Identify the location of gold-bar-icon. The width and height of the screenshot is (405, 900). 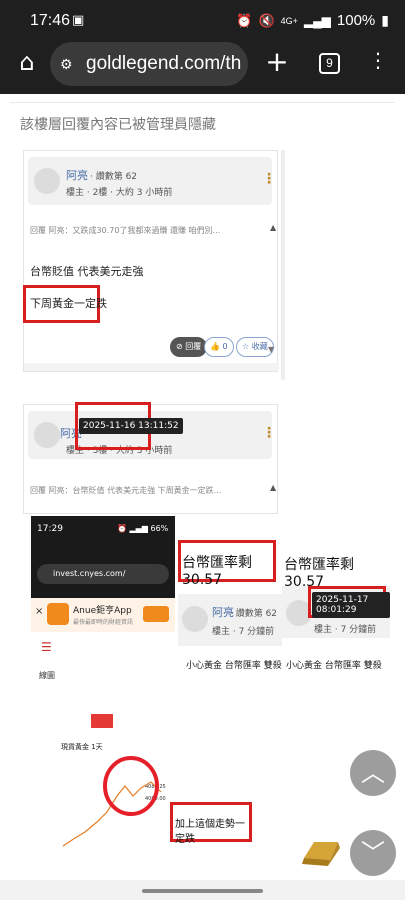
(320, 850).